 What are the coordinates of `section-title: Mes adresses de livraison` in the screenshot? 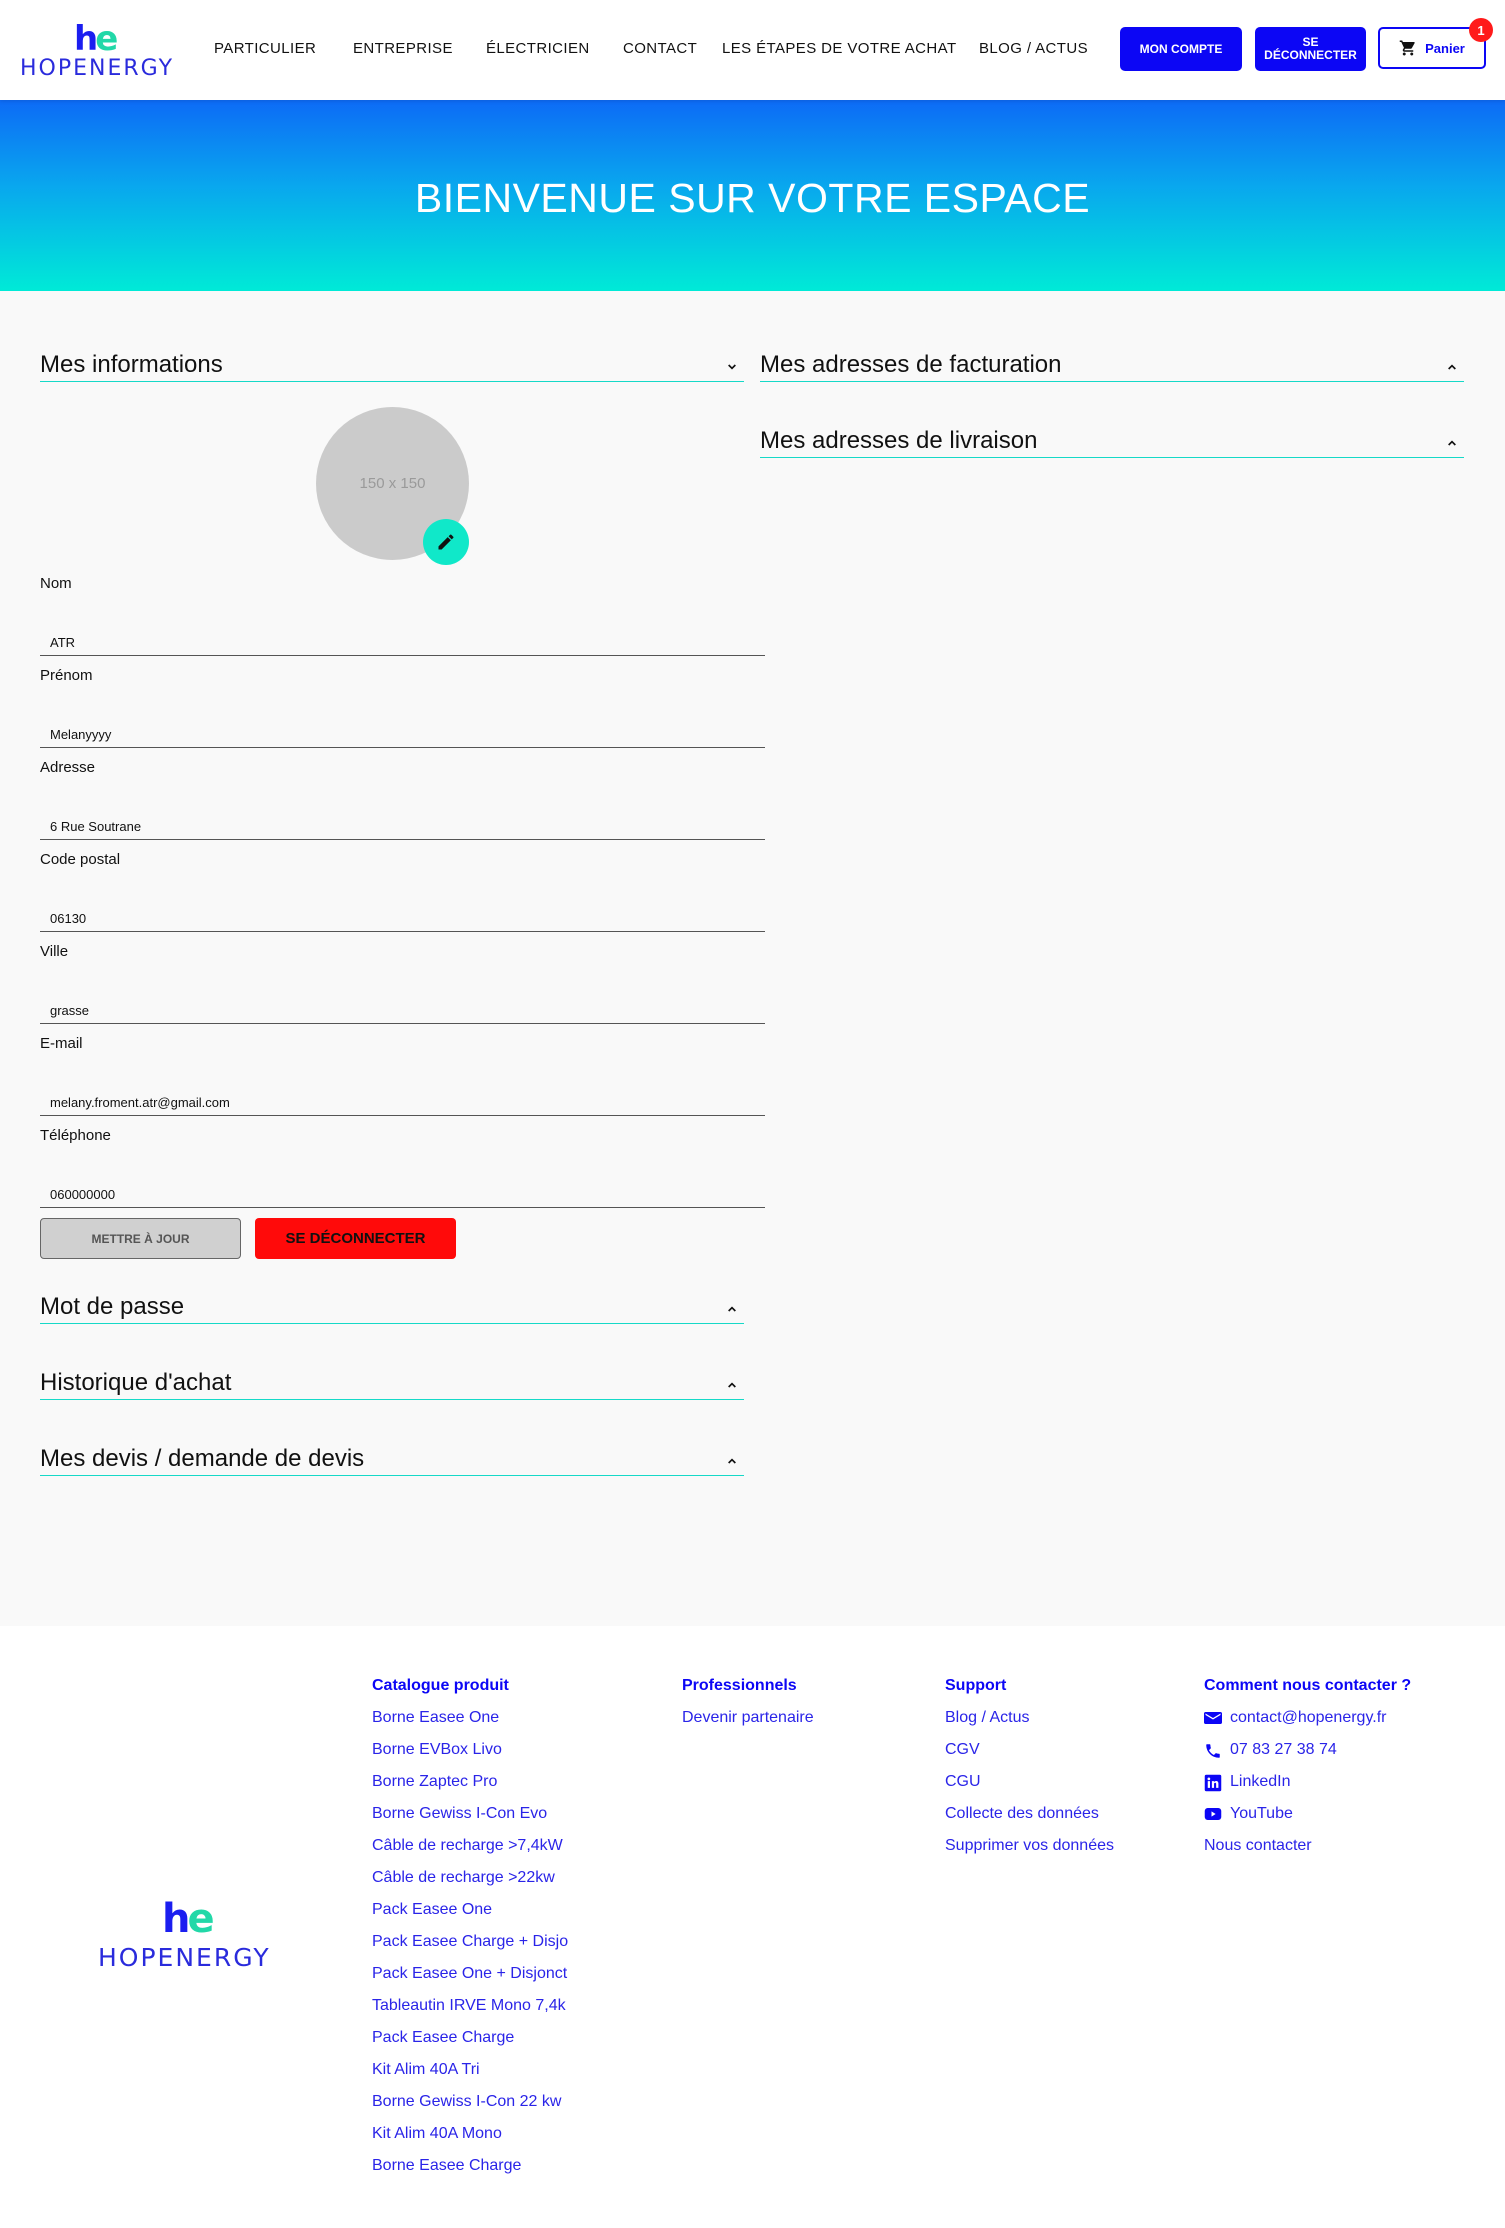 It's located at (899, 440).